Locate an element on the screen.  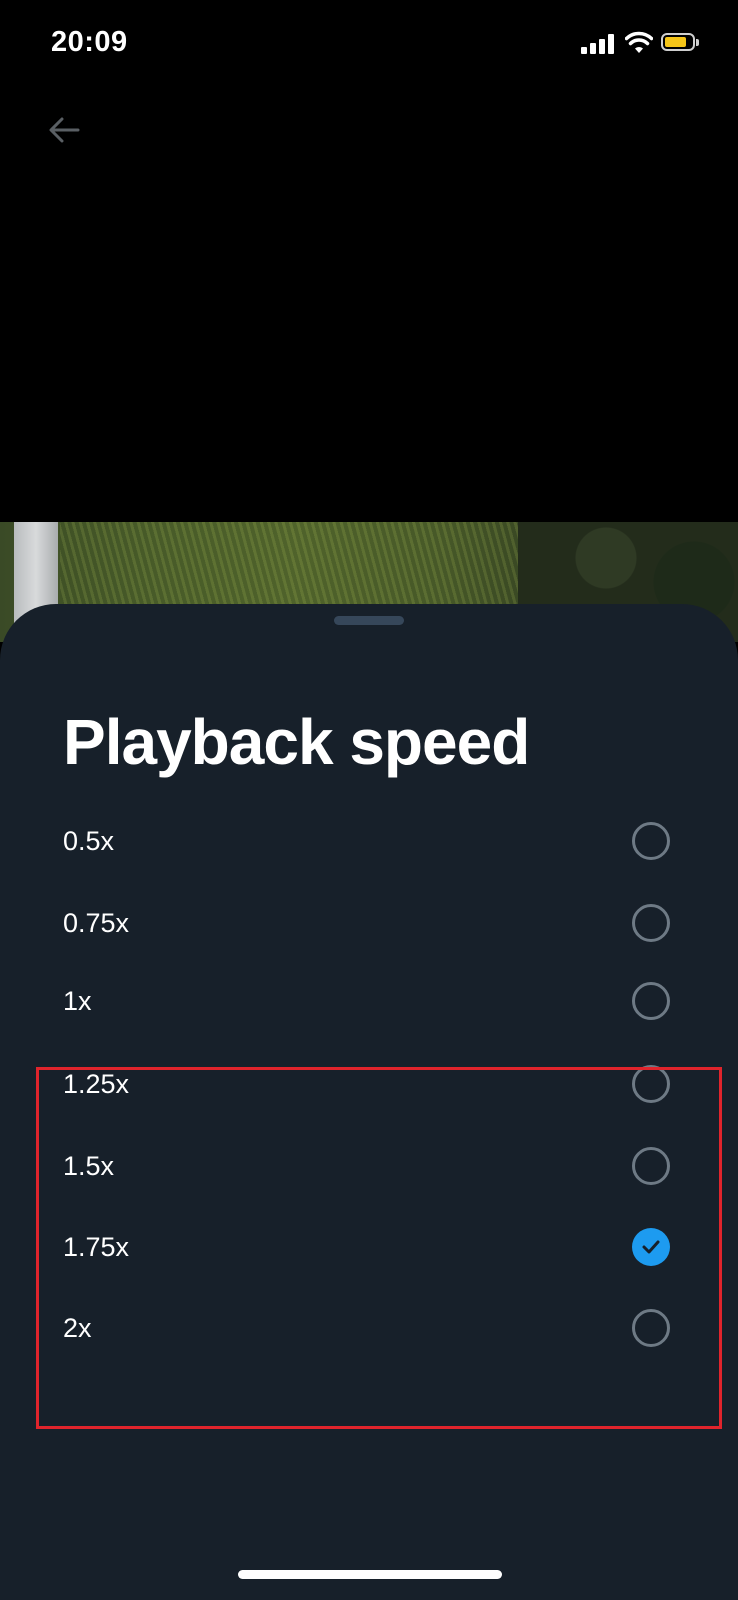
status-bar: 20:09 is located at coordinates (369, 45).